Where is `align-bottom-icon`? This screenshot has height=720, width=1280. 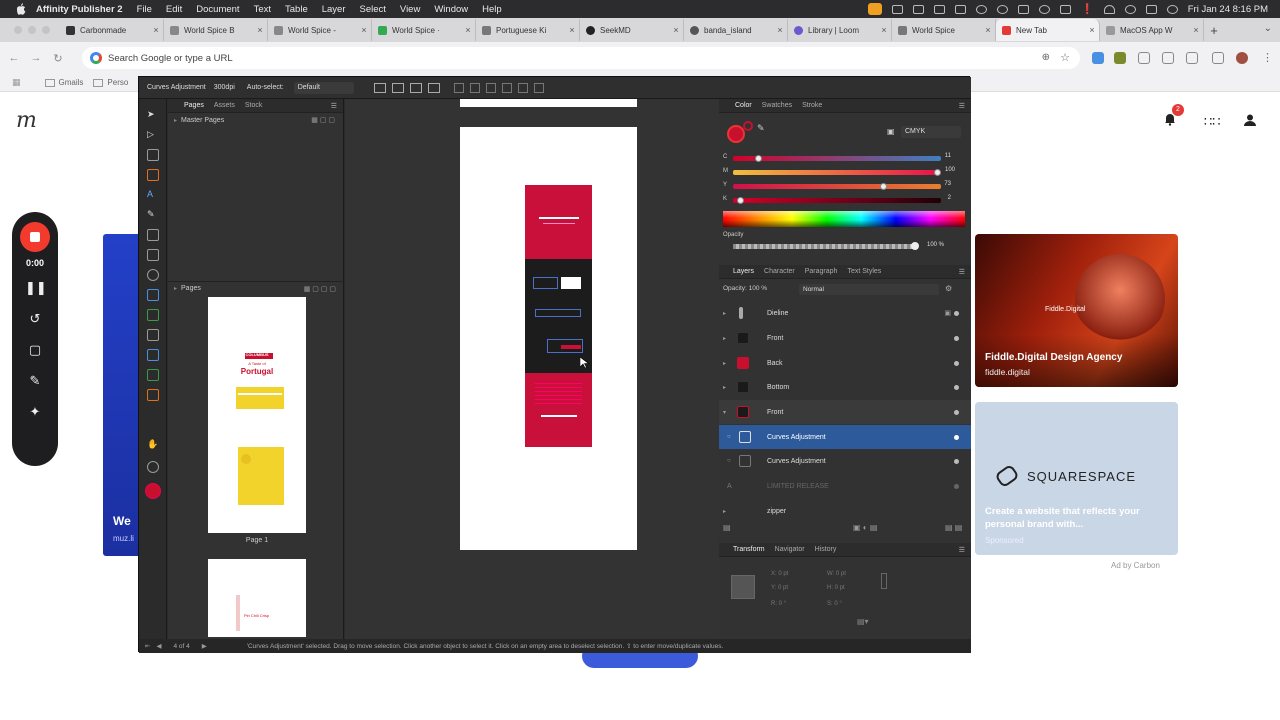
align-bottom-icon is located at coordinates (538, 87).